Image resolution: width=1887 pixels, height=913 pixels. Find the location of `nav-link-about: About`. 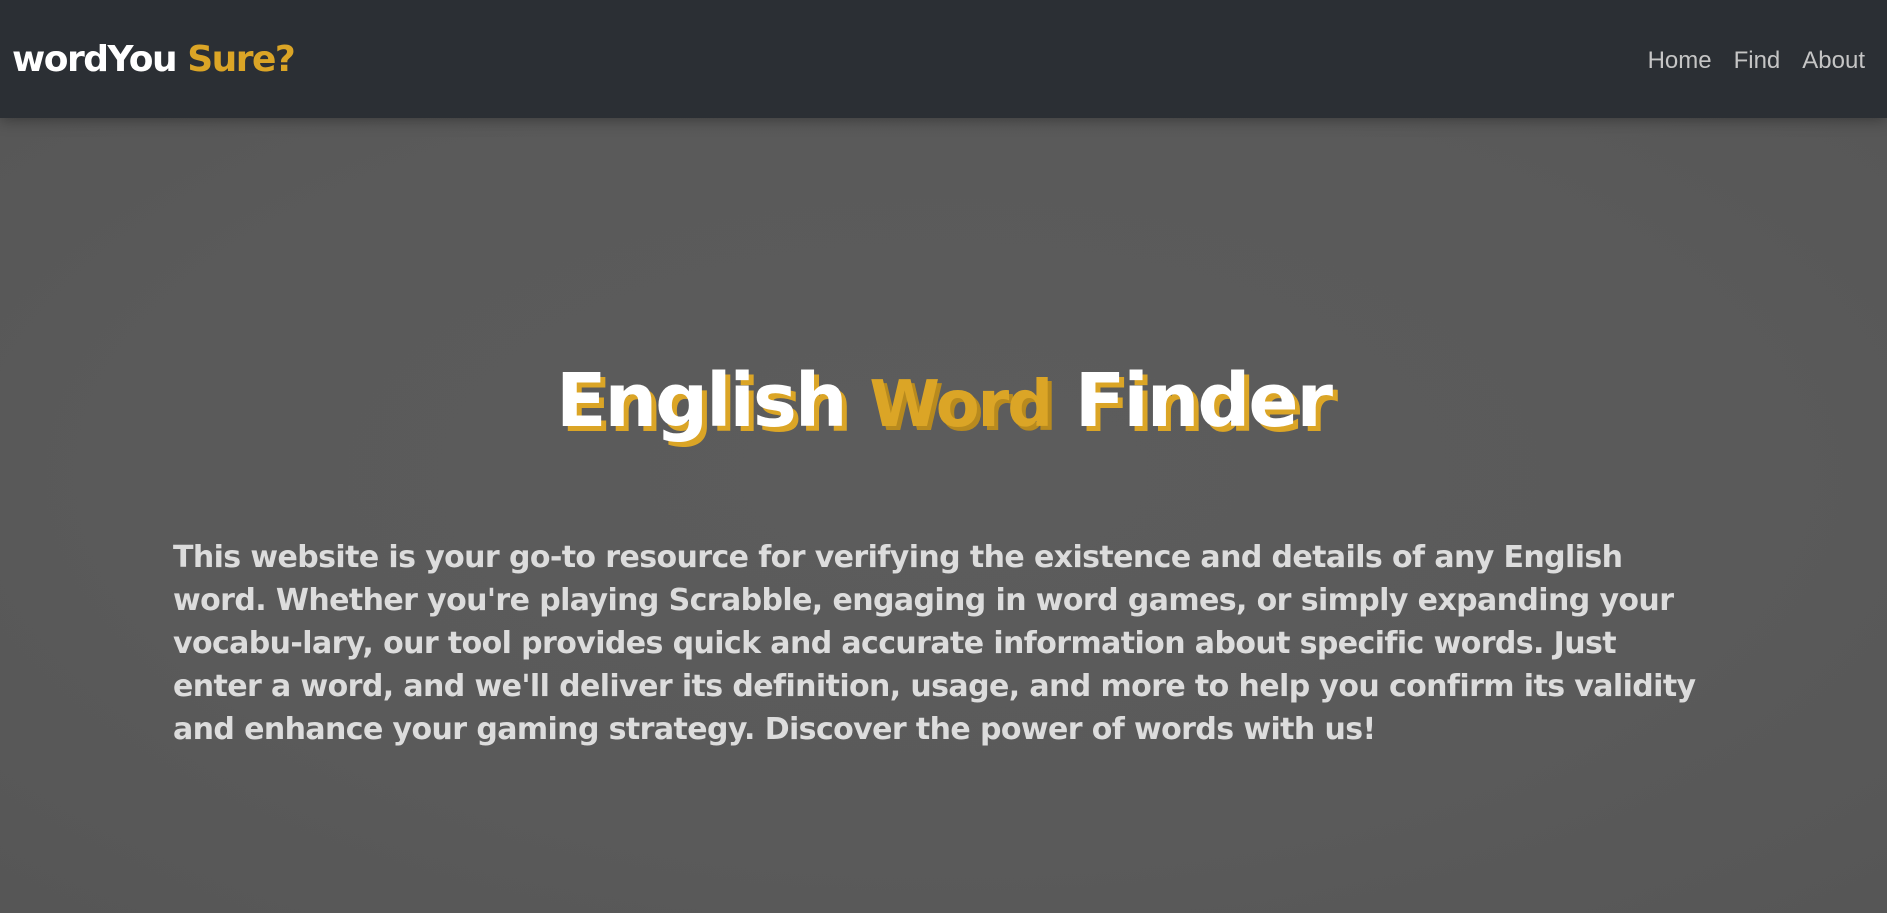

nav-link-about: About is located at coordinates (1833, 61).